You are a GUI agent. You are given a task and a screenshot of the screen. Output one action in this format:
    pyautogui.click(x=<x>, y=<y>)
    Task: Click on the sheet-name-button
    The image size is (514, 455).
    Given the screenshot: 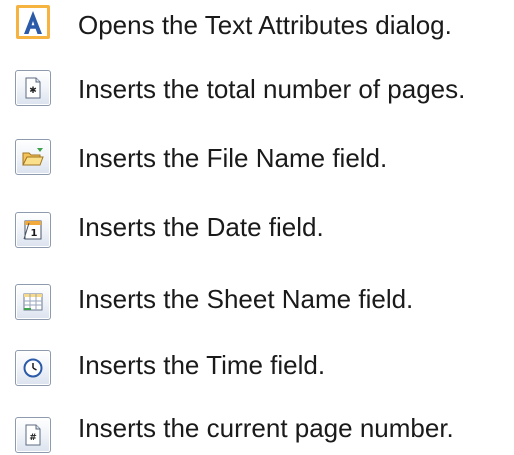 What is the action you would take?
    pyautogui.click(x=33, y=302)
    